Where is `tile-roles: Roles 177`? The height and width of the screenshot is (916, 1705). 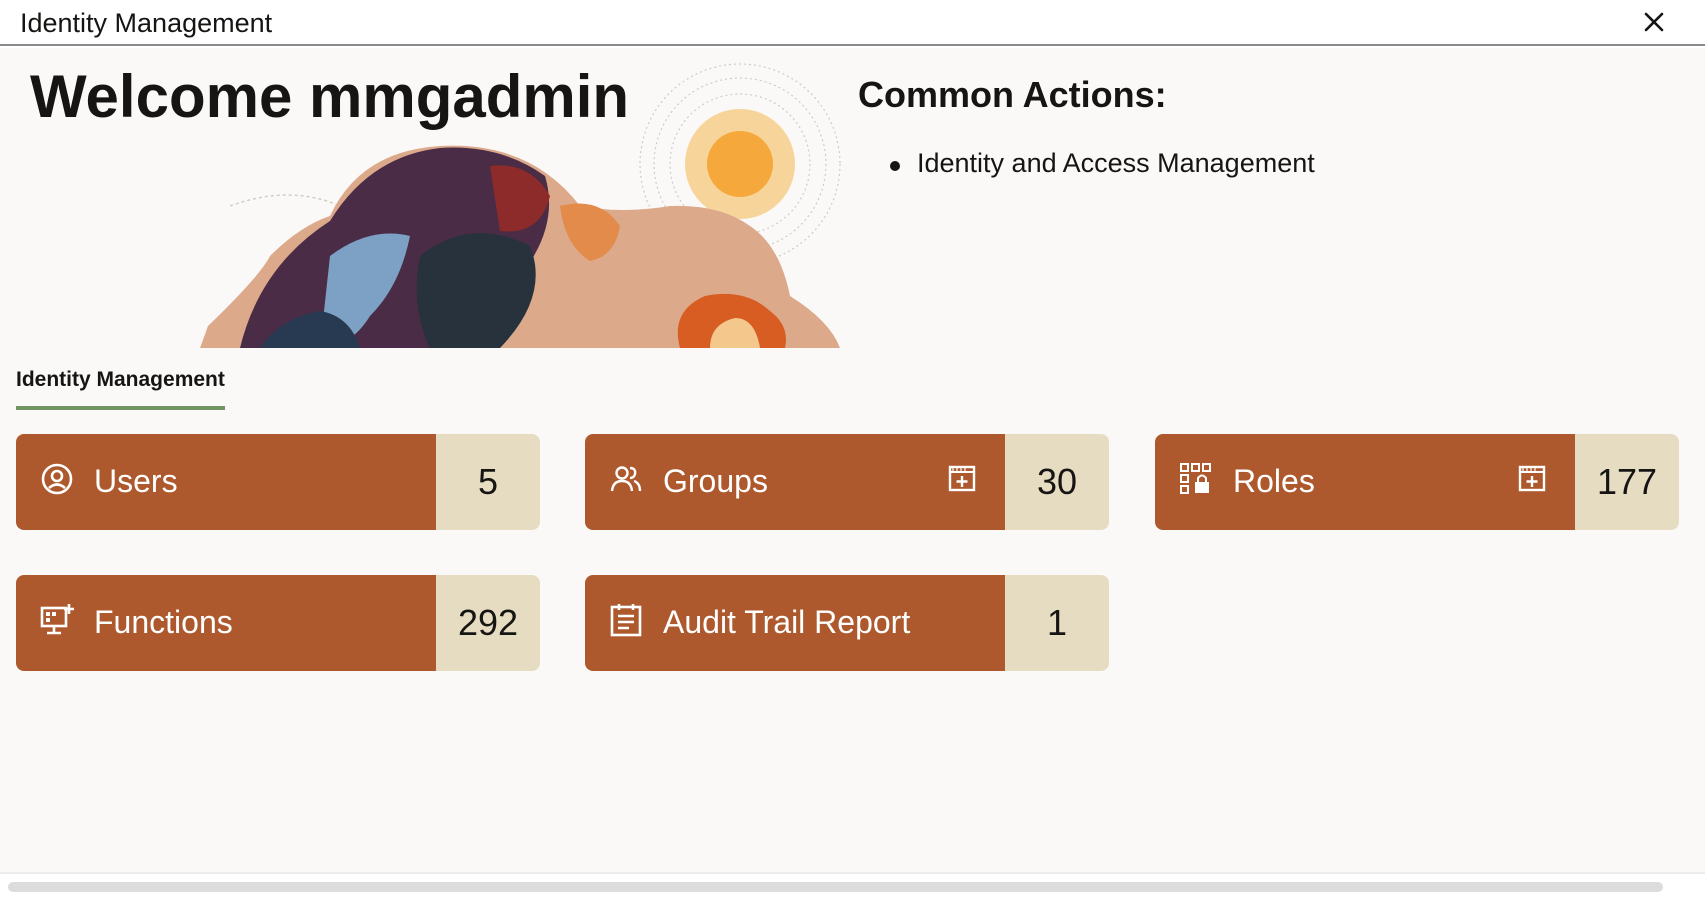
tile-roles: Roles 177 is located at coordinates (1417, 482).